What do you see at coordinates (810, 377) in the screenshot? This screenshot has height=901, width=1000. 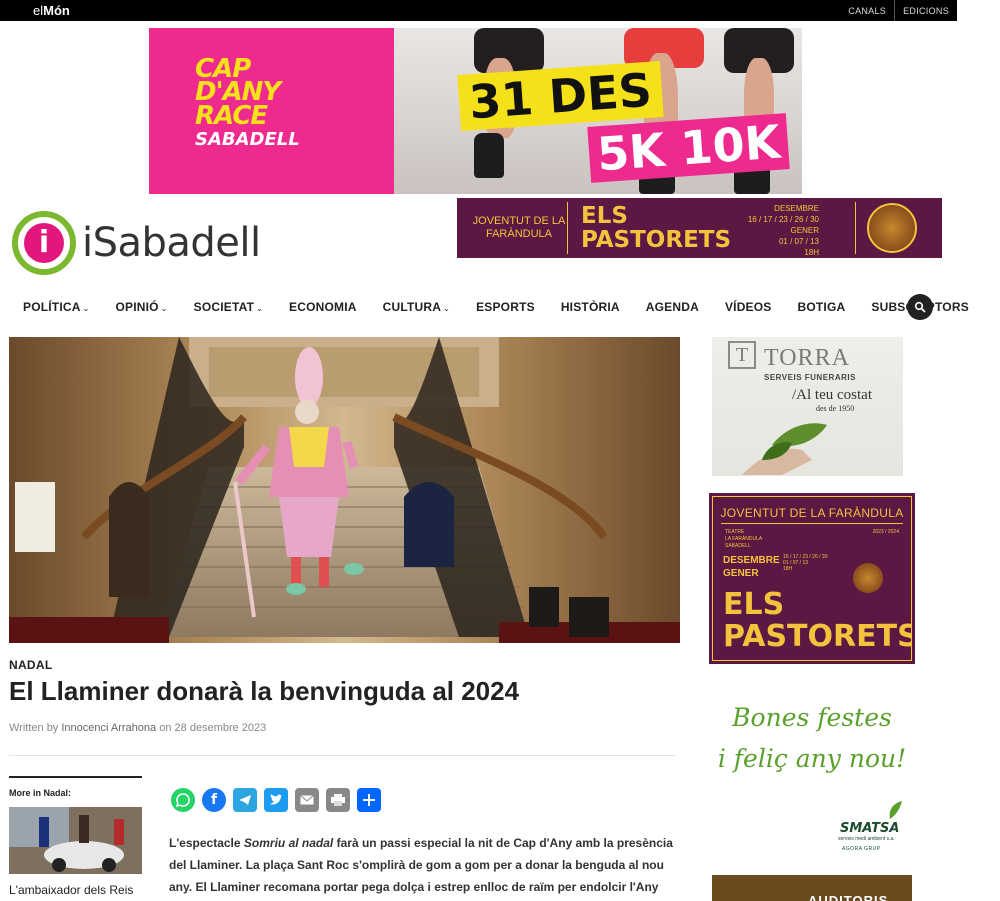 I see `torra-sub: SERVEIS FUNERARIS` at bounding box center [810, 377].